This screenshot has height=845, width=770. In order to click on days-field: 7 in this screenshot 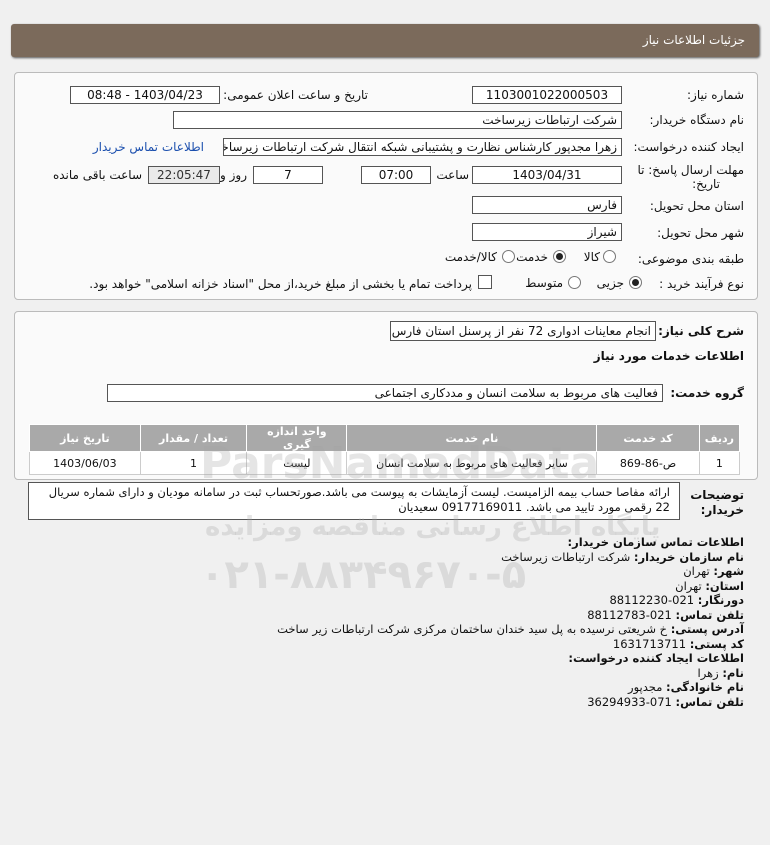, I will do `click(288, 175)`.